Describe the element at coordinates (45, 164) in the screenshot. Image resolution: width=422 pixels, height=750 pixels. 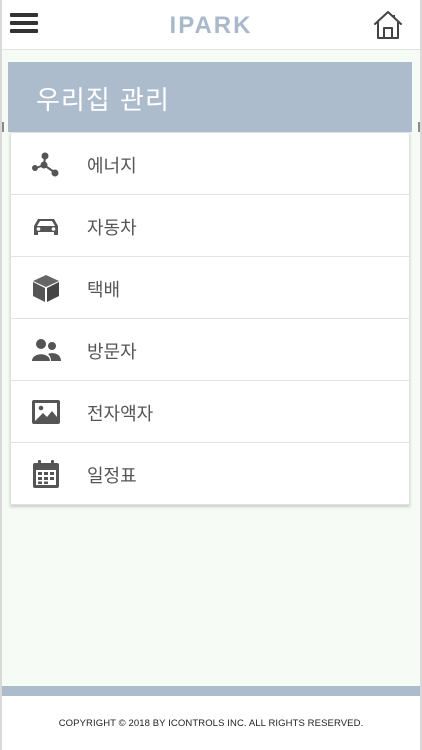
I see `energy-molecule-icon` at that location.